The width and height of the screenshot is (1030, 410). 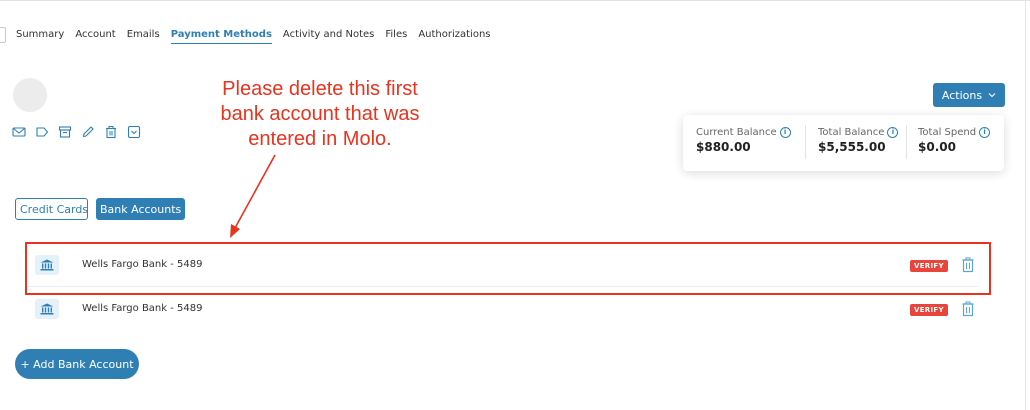 I want to click on current-balance: Current Balance i $880.00, so click(x=743, y=140).